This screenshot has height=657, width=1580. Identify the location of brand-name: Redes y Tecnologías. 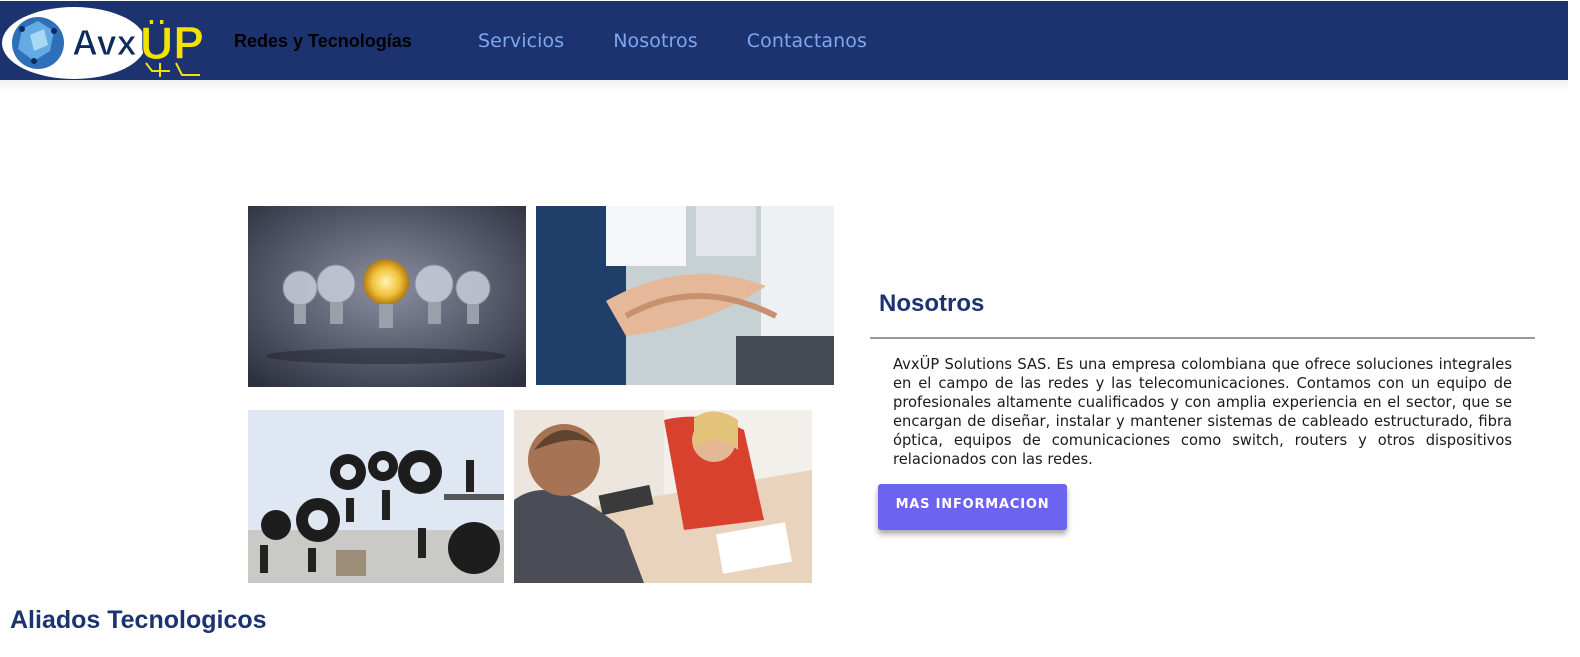
(323, 41).